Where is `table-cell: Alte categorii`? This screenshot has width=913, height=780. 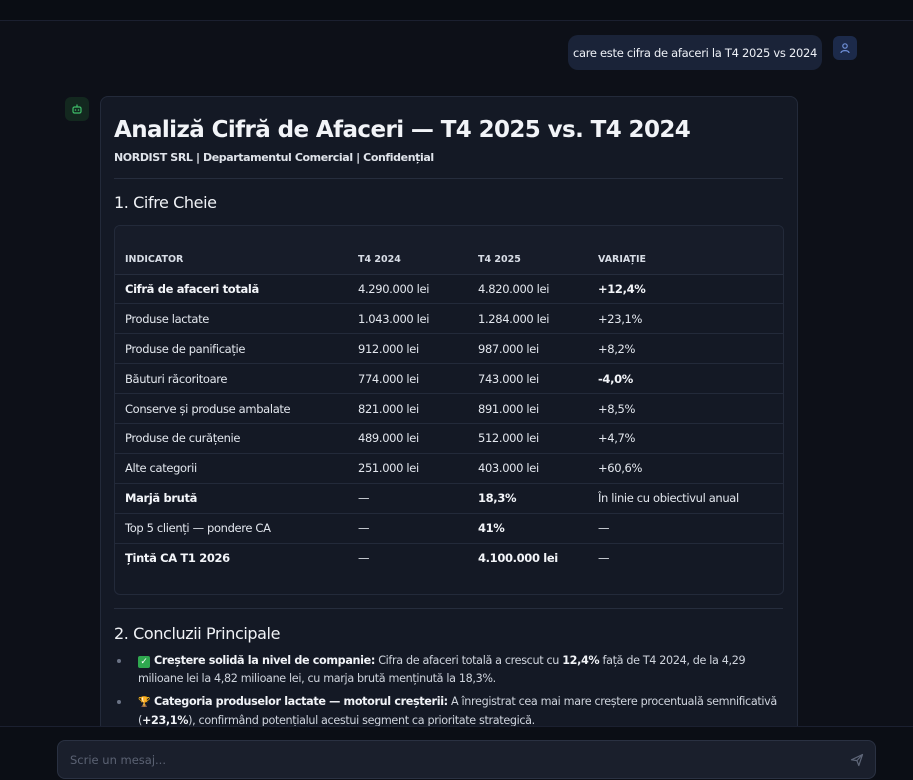
table-cell: Alte categorii is located at coordinates (231, 468).